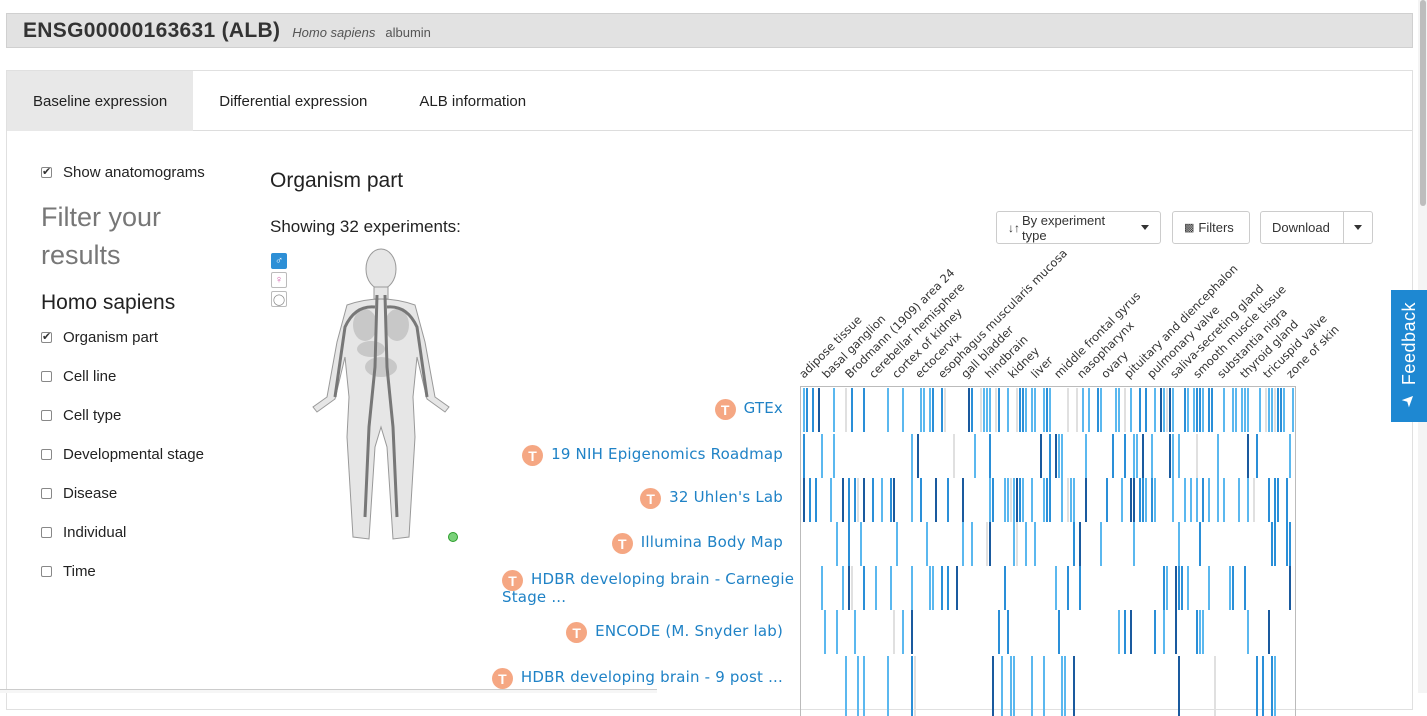 Image resolution: width=1427 pixels, height=716 pixels. Describe the element at coordinates (674, 632) in the screenshot. I see `experiment-row-encode: T ENCODE (M. Snyder lab)` at that location.